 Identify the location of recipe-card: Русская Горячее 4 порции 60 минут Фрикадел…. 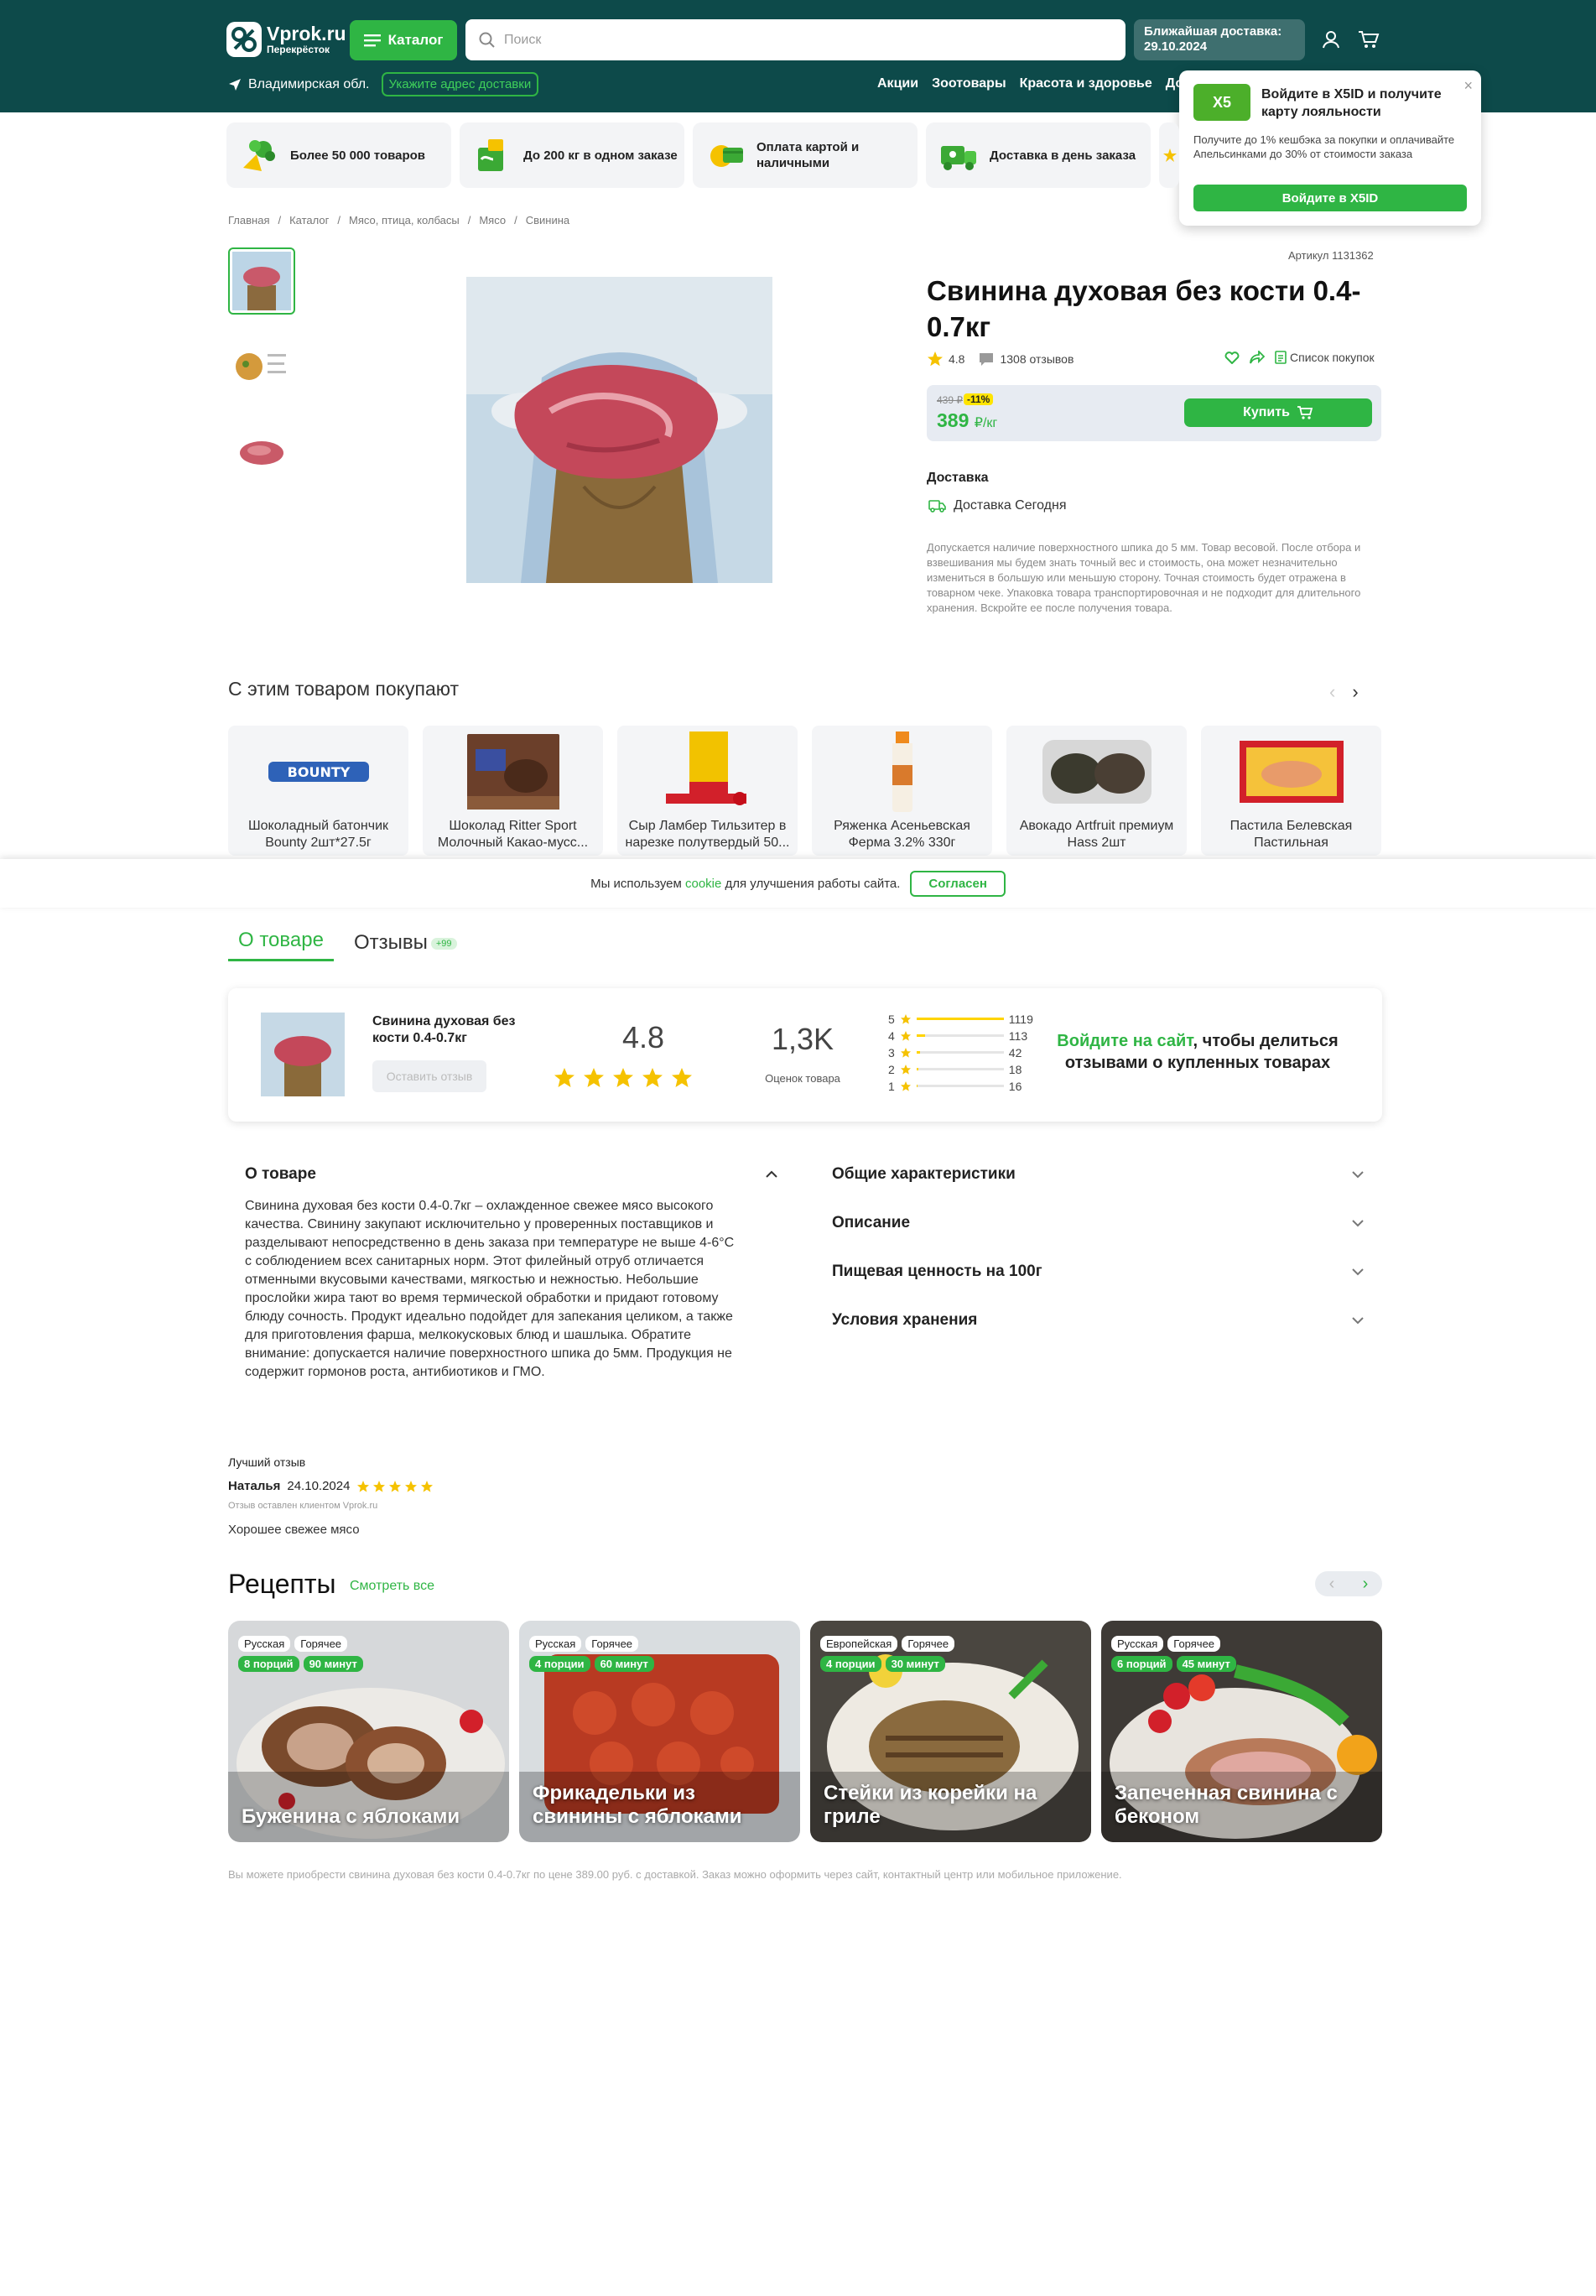
(659, 1731).